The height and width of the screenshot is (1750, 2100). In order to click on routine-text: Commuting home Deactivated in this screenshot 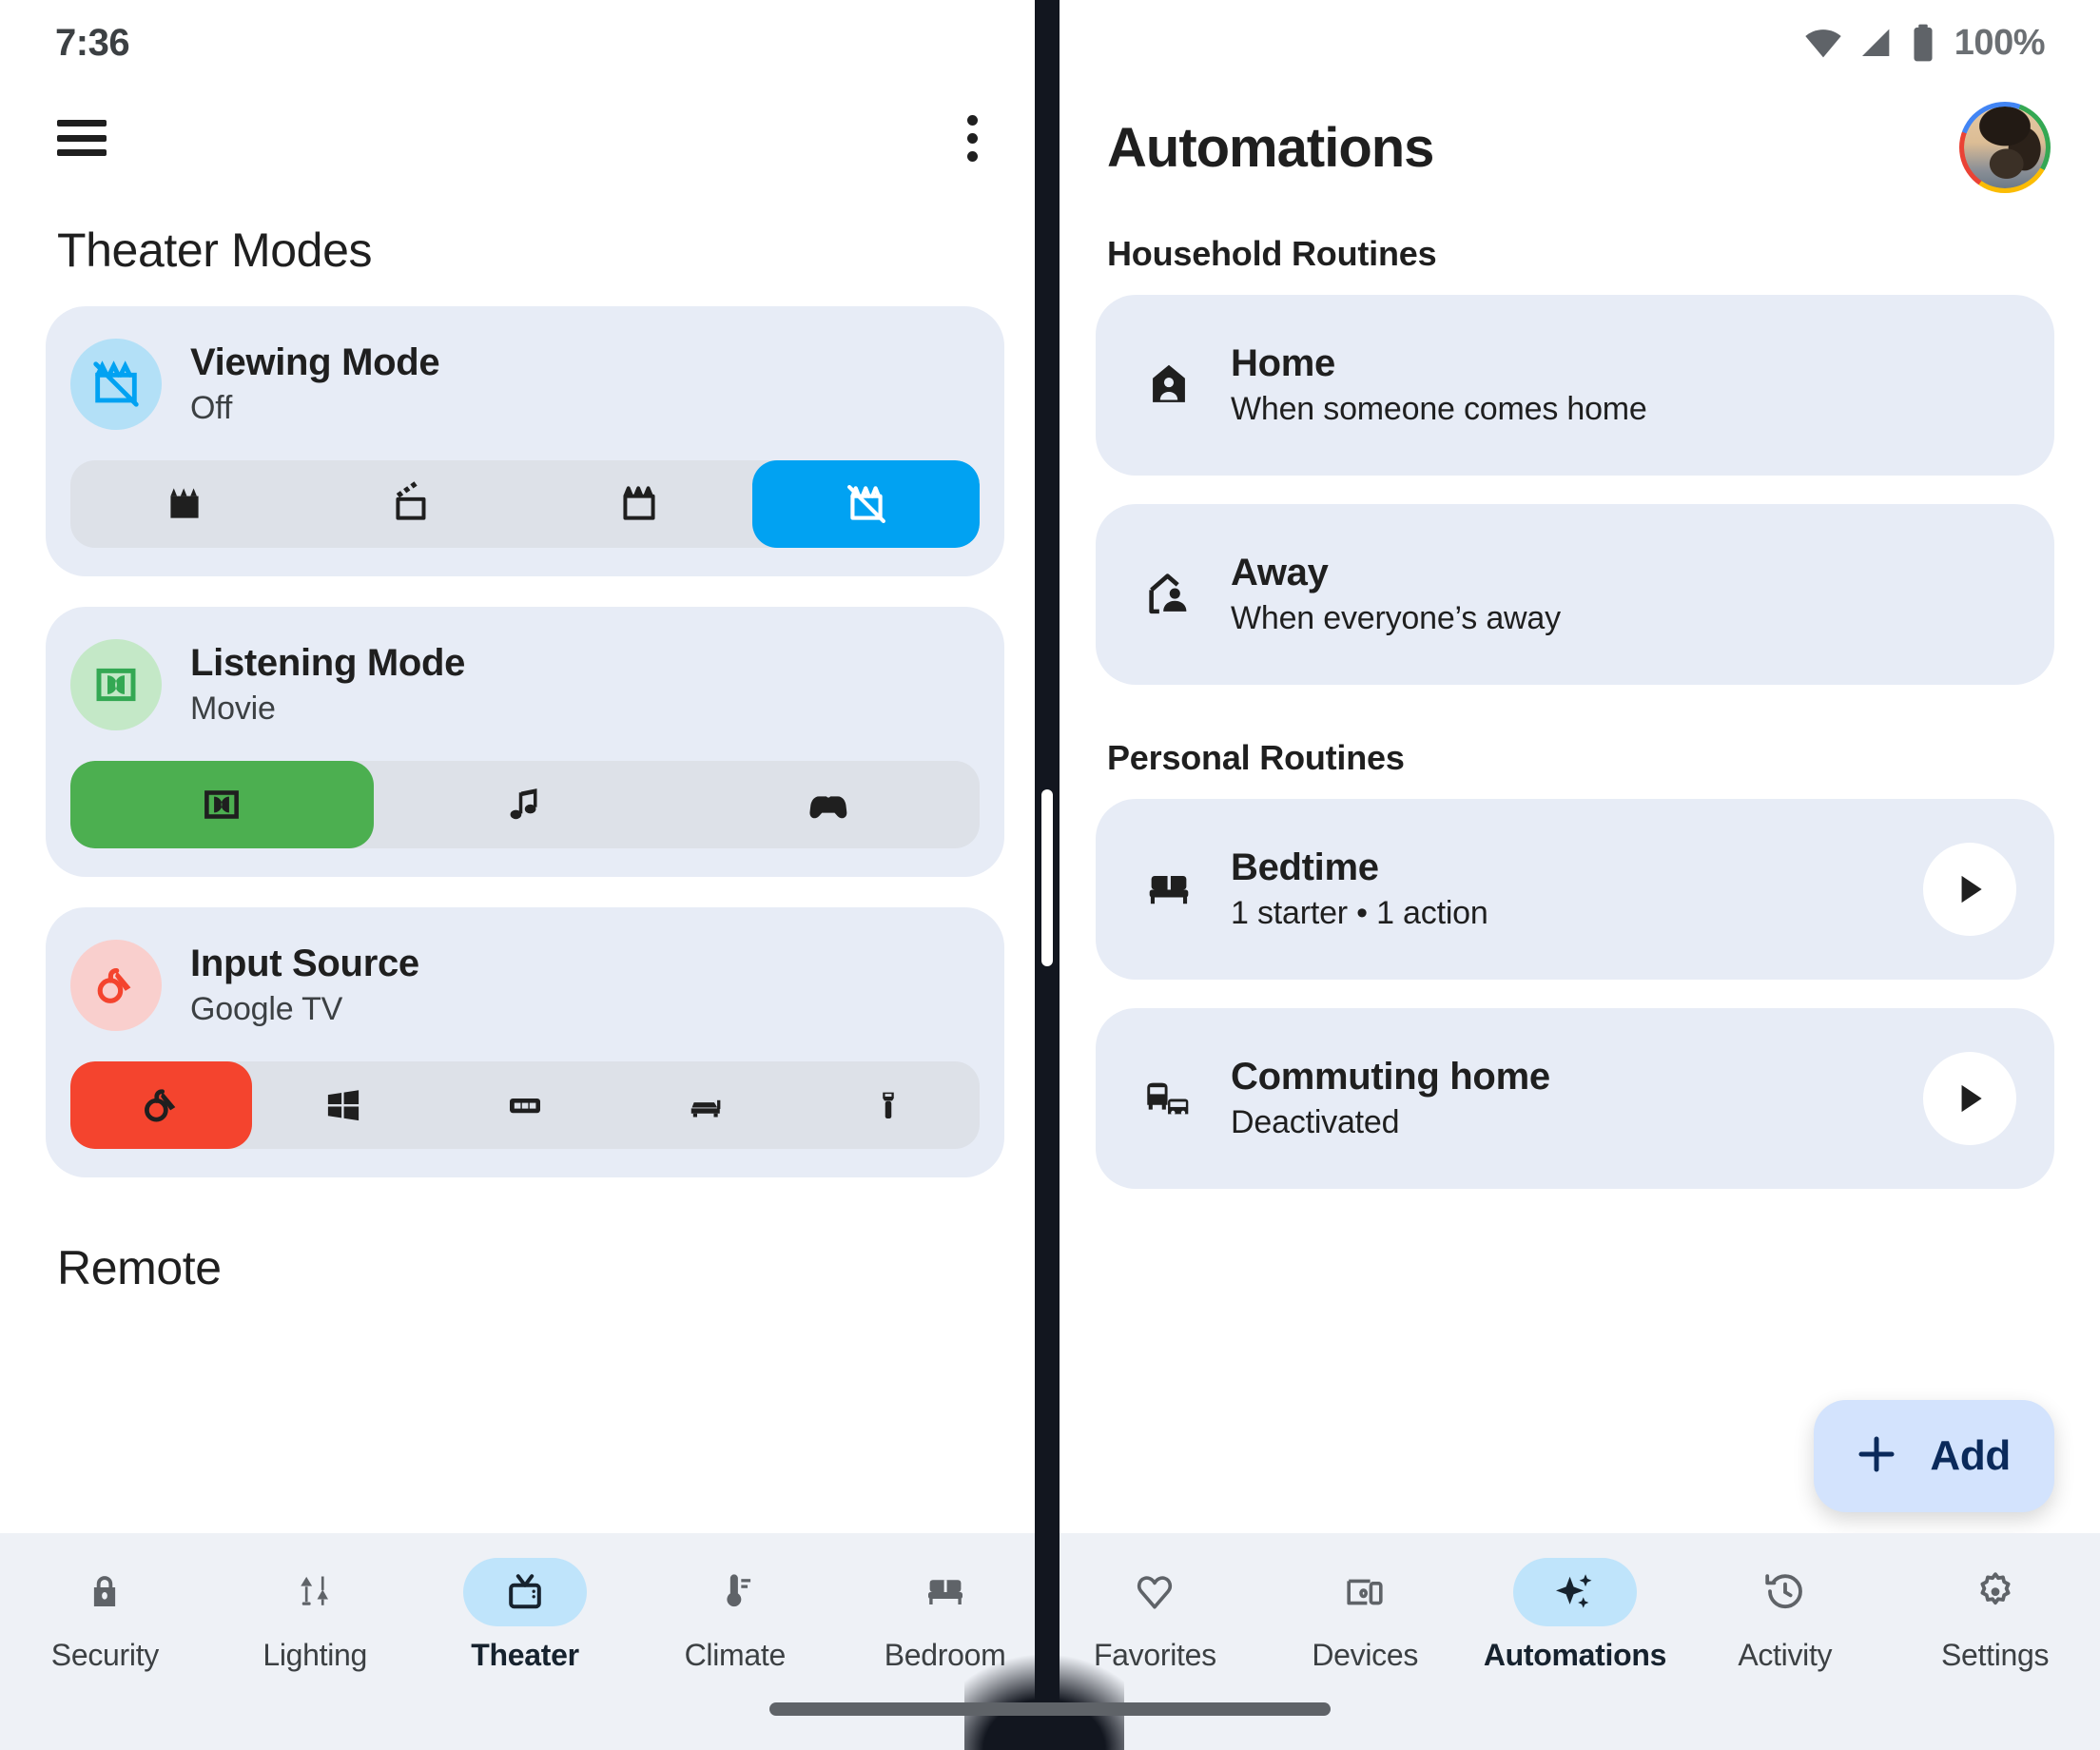, I will do `click(1561, 1098)`.